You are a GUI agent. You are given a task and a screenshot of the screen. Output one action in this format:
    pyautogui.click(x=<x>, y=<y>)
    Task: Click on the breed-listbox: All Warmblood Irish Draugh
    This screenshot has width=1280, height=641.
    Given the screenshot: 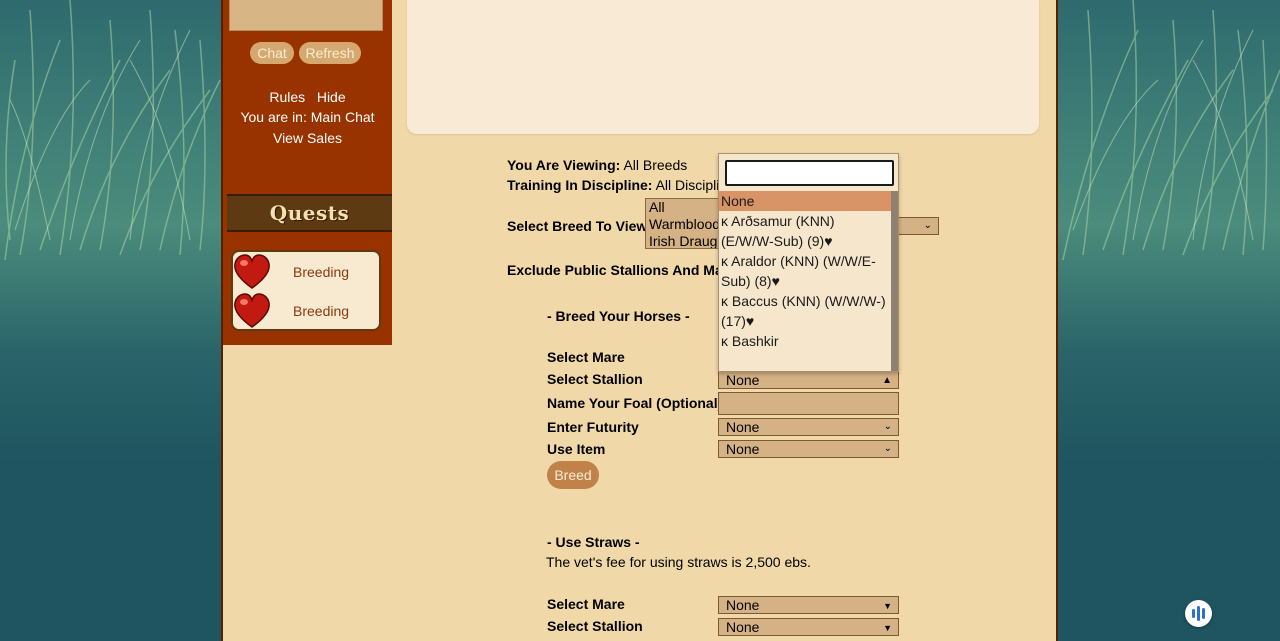 What is the action you would take?
    pyautogui.click(x=683, y=223)
    